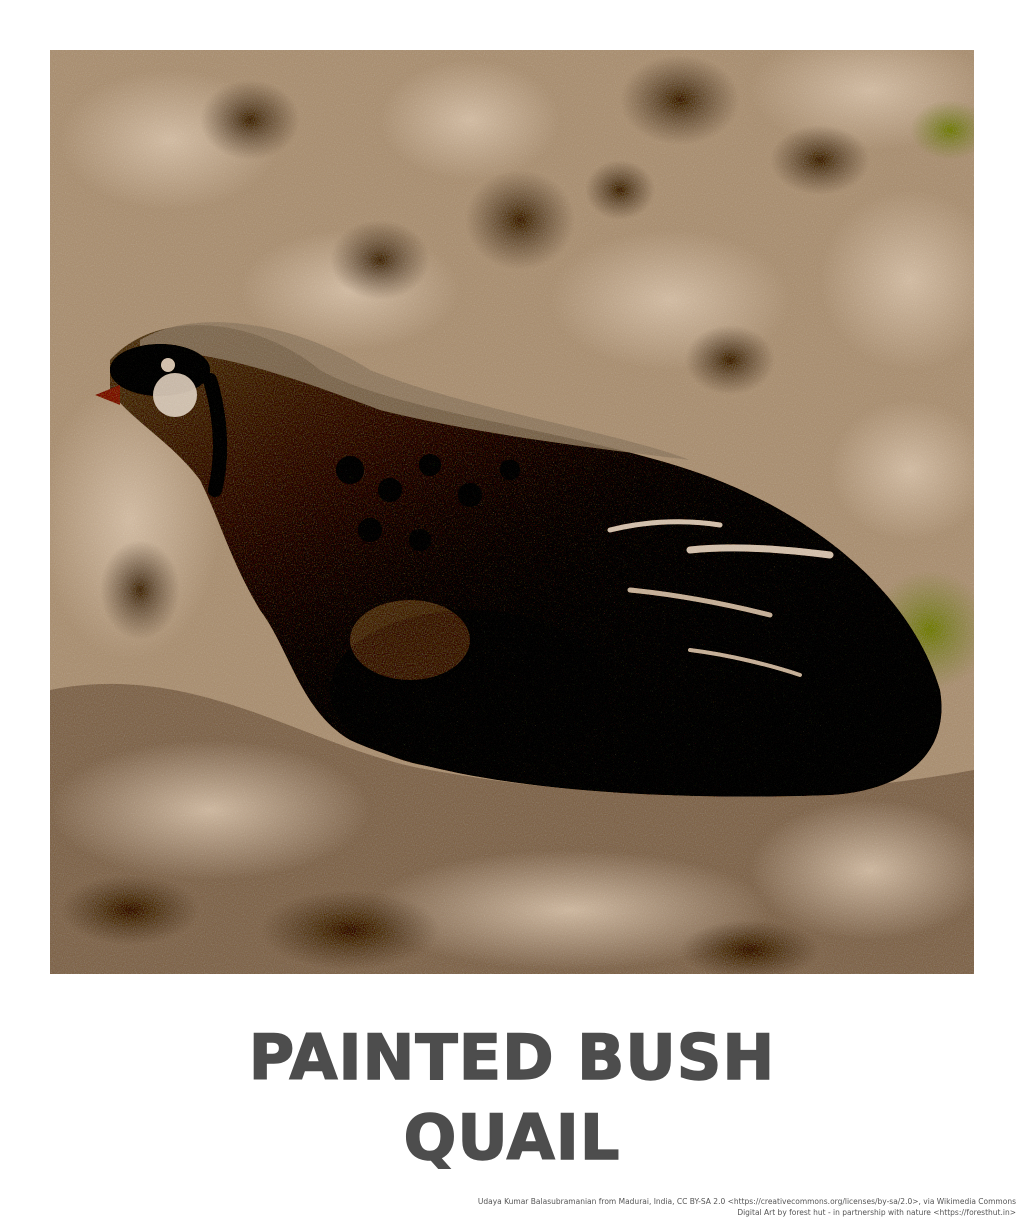 Image resolution: width=1024 pixels, height=1224 pixels. I want to click on poster-title: PAINTED BUSH QUAIL, so click(512, 1098).